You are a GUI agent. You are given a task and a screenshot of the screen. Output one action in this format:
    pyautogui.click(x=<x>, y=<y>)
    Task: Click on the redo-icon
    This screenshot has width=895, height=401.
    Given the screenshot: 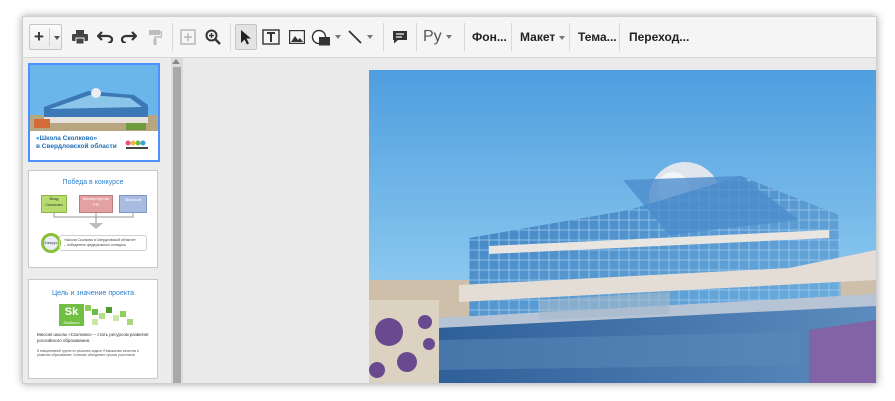 What is the action you would take?
    pyautogui.click(x=129, y=37)
    